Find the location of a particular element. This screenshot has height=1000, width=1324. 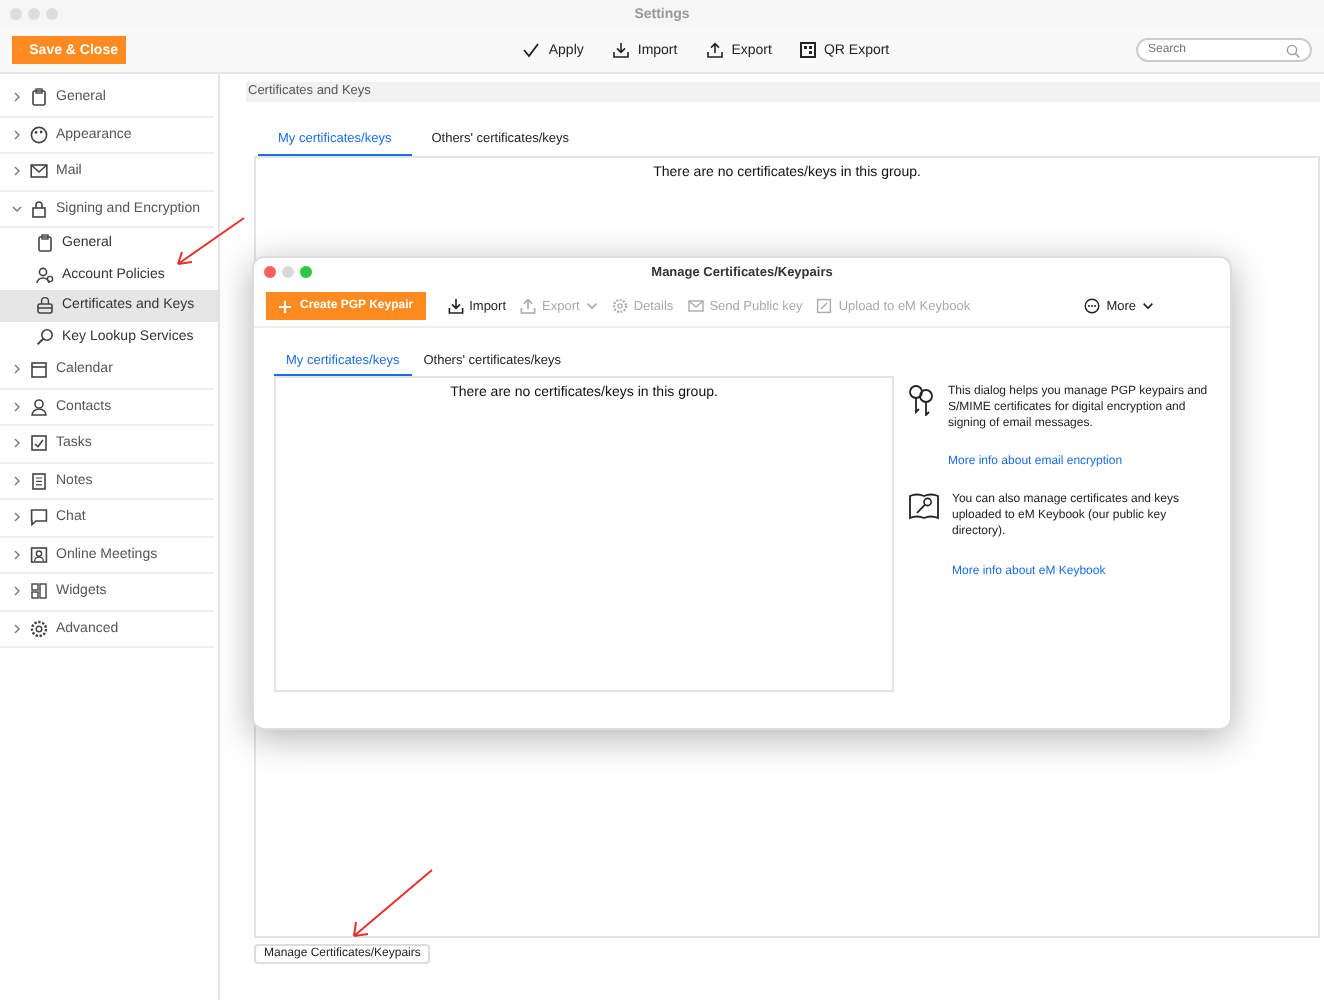

lockbag-icon is located at coordinates (45, 305).